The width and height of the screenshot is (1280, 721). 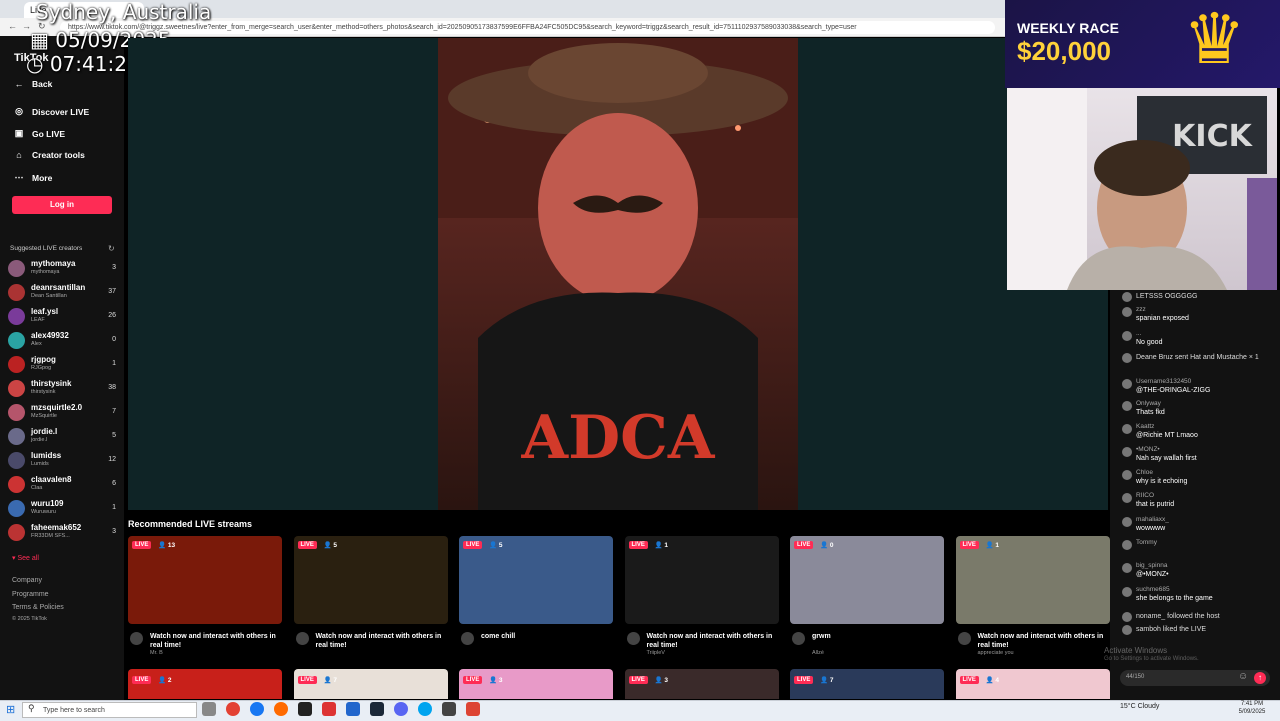 What do you see at coordinates (818, 653) in the screenshot?
I see `stream-host: Allzé` at bounding box center [818, 653].